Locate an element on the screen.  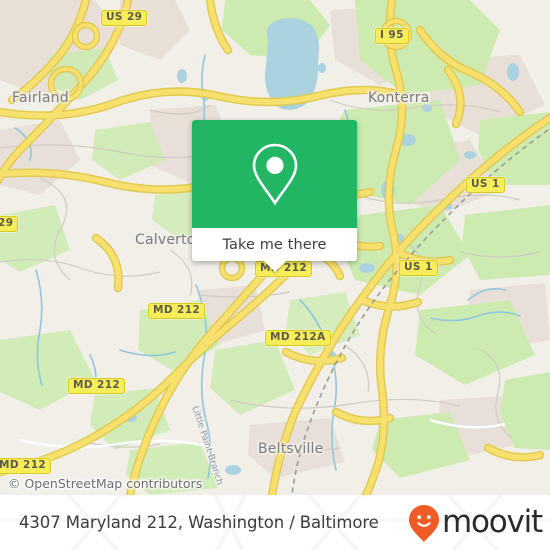
popup-pointer-tail is located at coordinates (274, 266).